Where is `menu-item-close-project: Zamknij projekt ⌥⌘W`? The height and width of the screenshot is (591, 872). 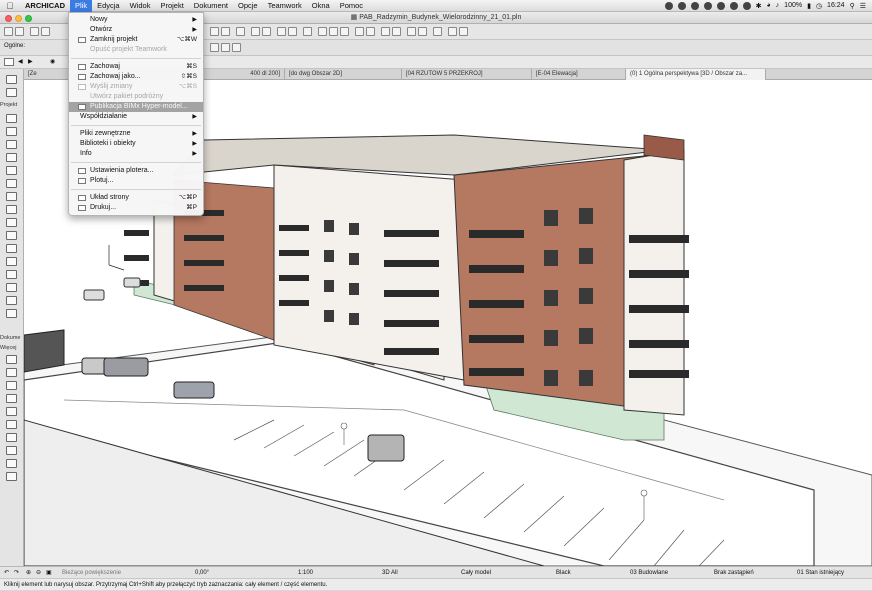
menu-item-close-project: Zamknij projekt ⌥⌘W is located at coordinates (136, 40).